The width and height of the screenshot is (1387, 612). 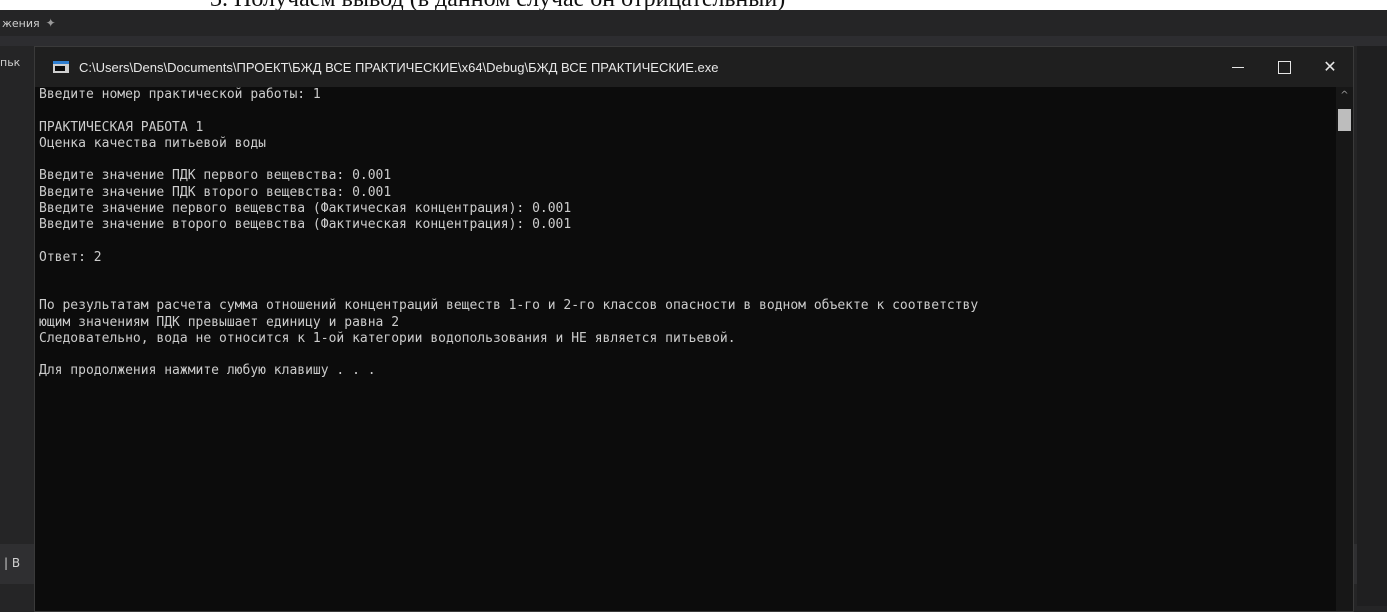 I want to click on maximize-button, so click(x=1284, y=67).